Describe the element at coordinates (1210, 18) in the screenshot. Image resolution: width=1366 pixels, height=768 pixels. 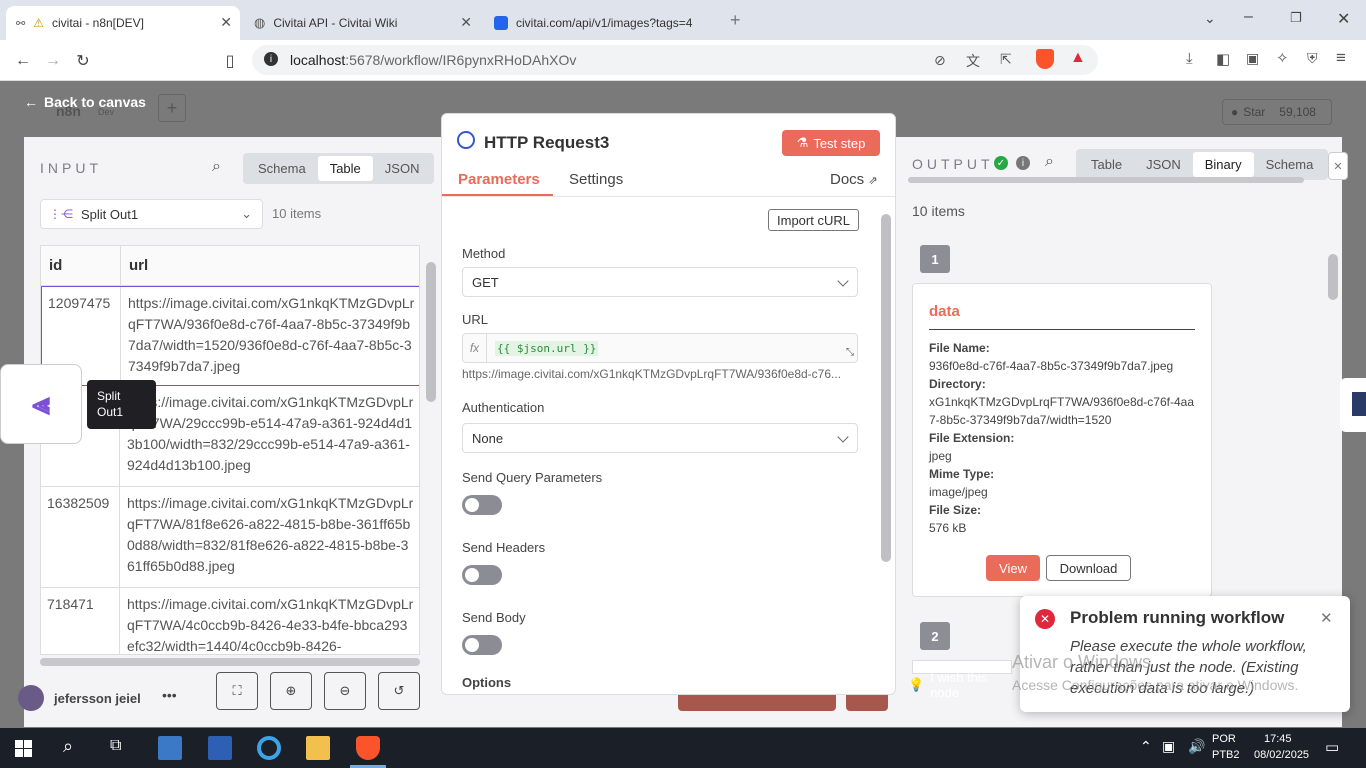
I see `tab-list-chevron-icon: ⌄` at that location.